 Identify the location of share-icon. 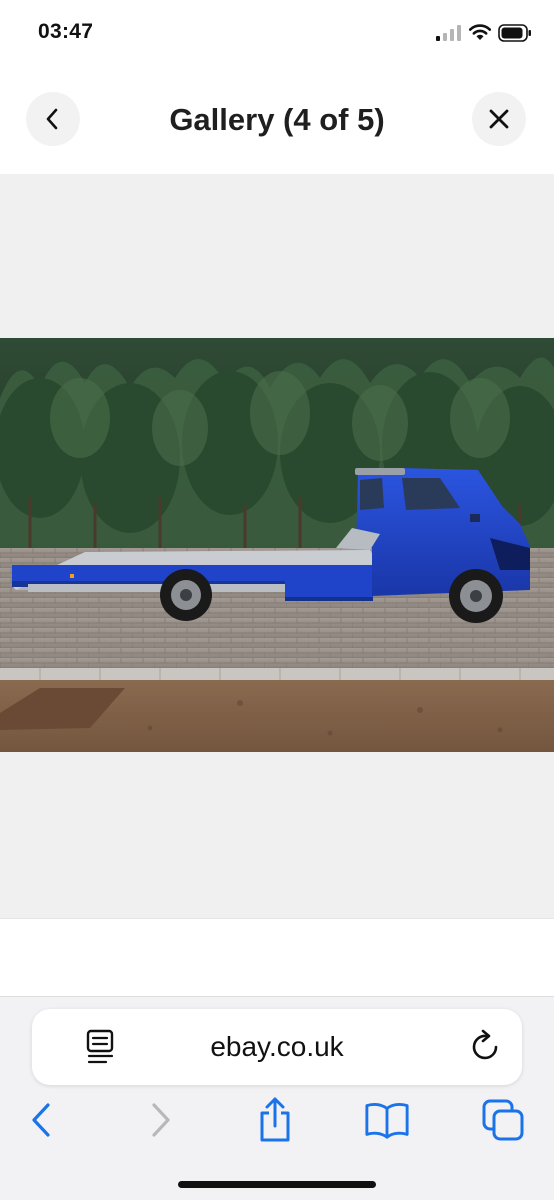
(275, 1119).